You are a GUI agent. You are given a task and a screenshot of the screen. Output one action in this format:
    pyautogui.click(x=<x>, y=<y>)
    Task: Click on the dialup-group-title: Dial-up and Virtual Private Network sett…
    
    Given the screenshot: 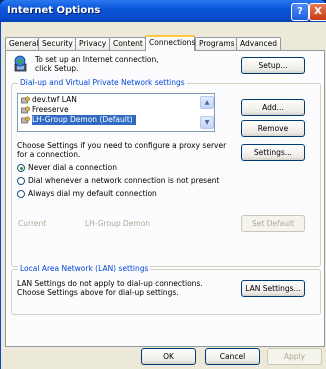 What is the action you would take?
    pyautogui.click(x=102, y=82)
    